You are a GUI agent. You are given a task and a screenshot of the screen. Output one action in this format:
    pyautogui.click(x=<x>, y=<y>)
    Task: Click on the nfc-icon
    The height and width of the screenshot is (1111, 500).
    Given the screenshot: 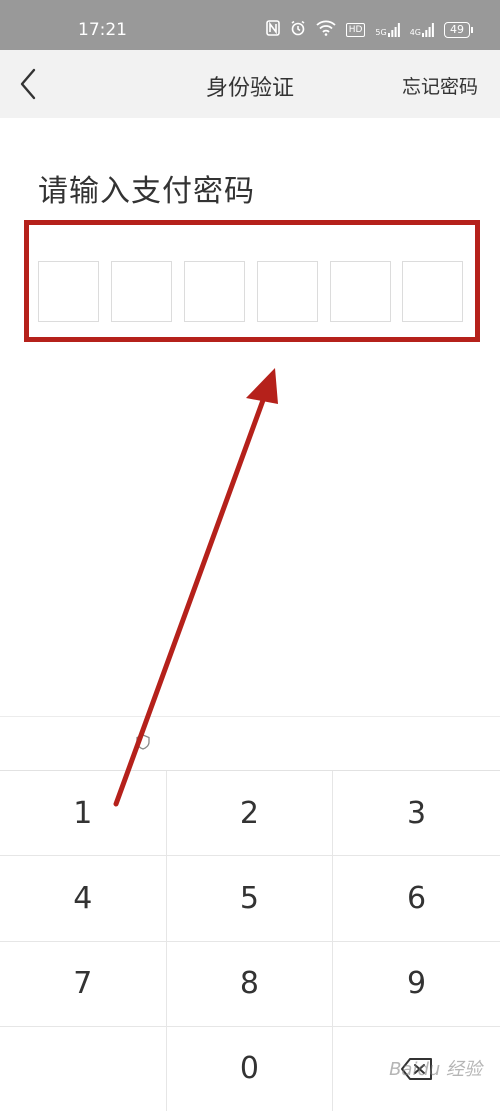 What is the action you would take?
    pyautogui.click(x=272, y=30)
    